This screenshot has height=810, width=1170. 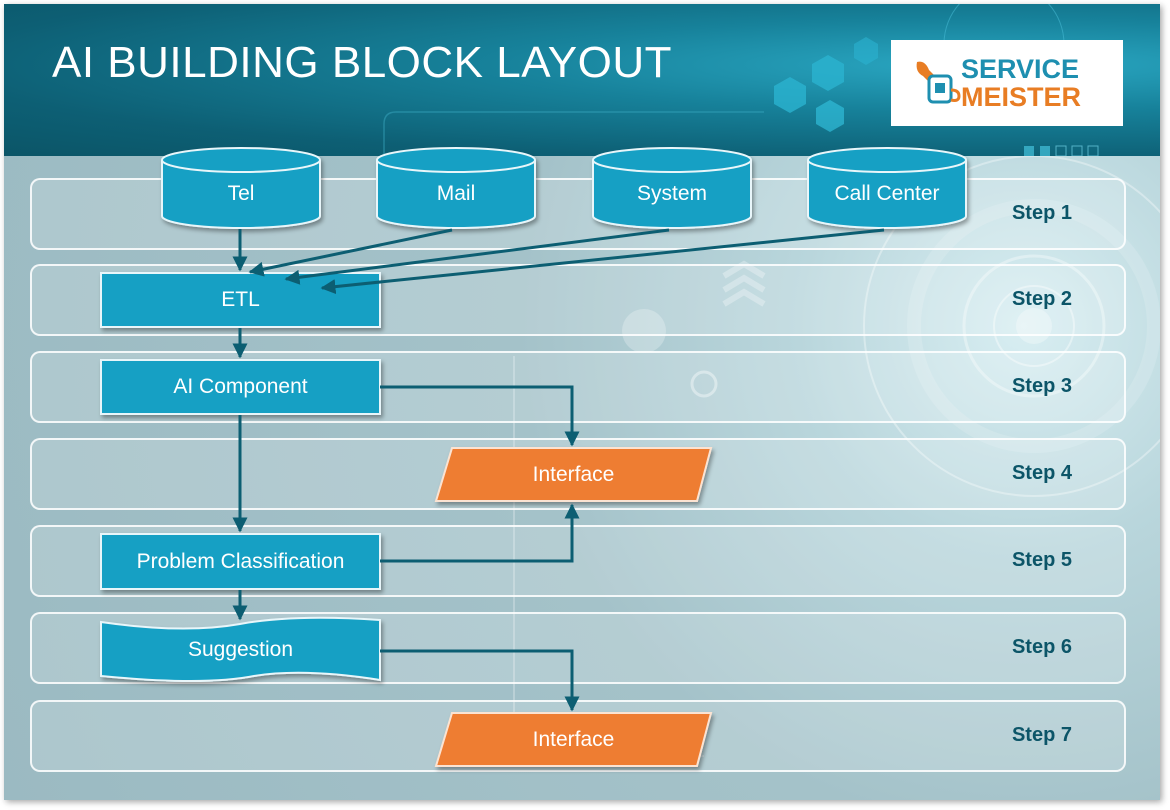 What do you see at coordinates (350, 252) in the screenshot?
I see `arrow-mail-etl` at bounding box center [350, 252].